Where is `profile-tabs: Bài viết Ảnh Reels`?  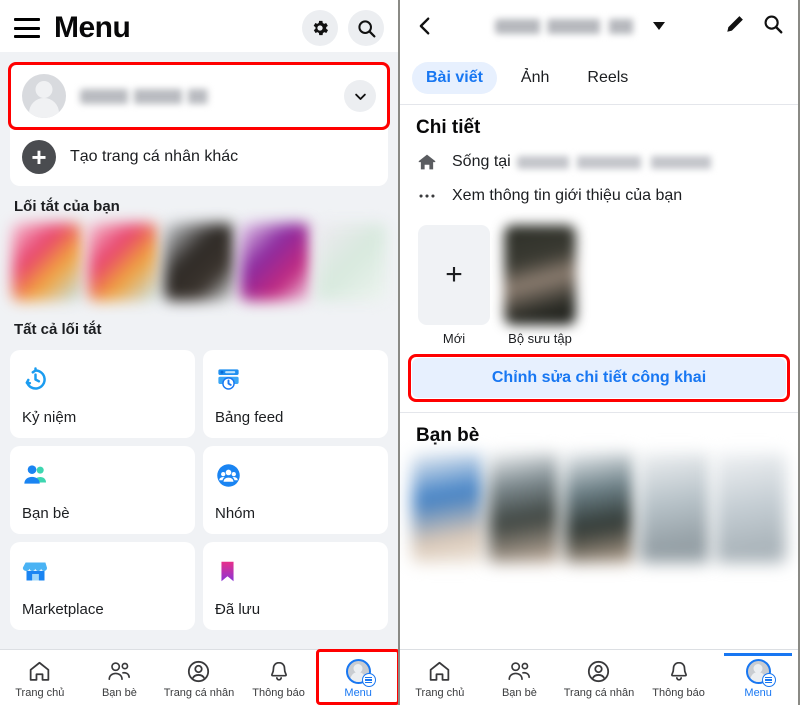 profile-tabs: Bài viết Ảnh Reels is located at coordinates (599, 78).